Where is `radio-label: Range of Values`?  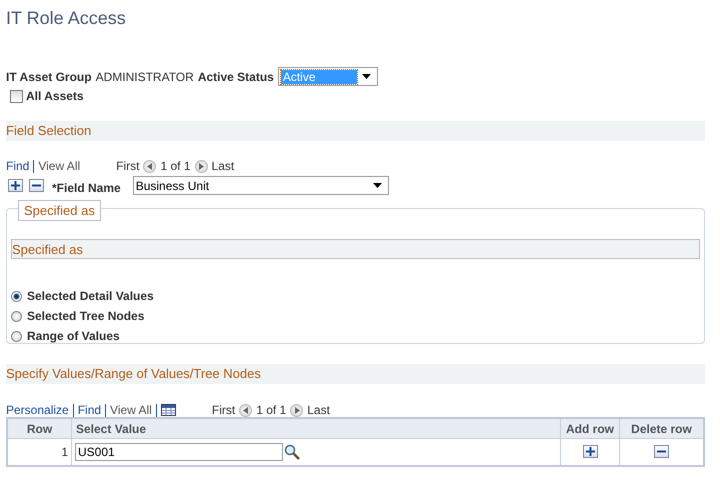 radio-label: Range of Values is located at coordinates (73, 336).